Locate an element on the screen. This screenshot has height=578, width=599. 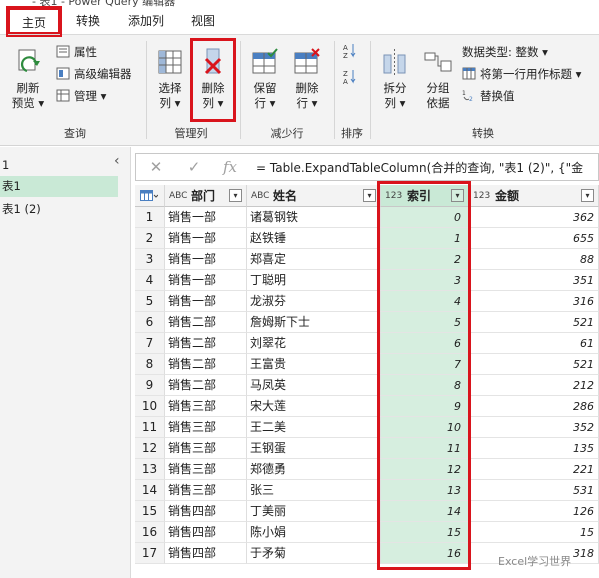
cell-name: 诸葛钢铁 is located at coordinates (314, 217).